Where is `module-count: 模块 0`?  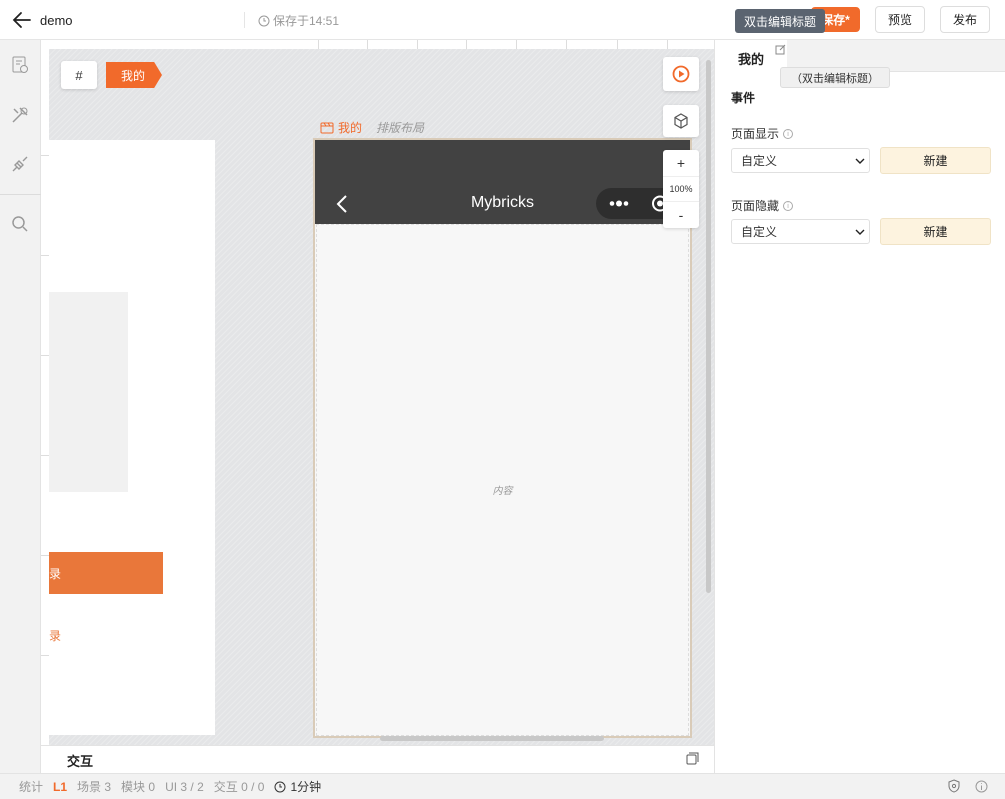
module-count: 模块 0 is located at coordinates (138, 787).